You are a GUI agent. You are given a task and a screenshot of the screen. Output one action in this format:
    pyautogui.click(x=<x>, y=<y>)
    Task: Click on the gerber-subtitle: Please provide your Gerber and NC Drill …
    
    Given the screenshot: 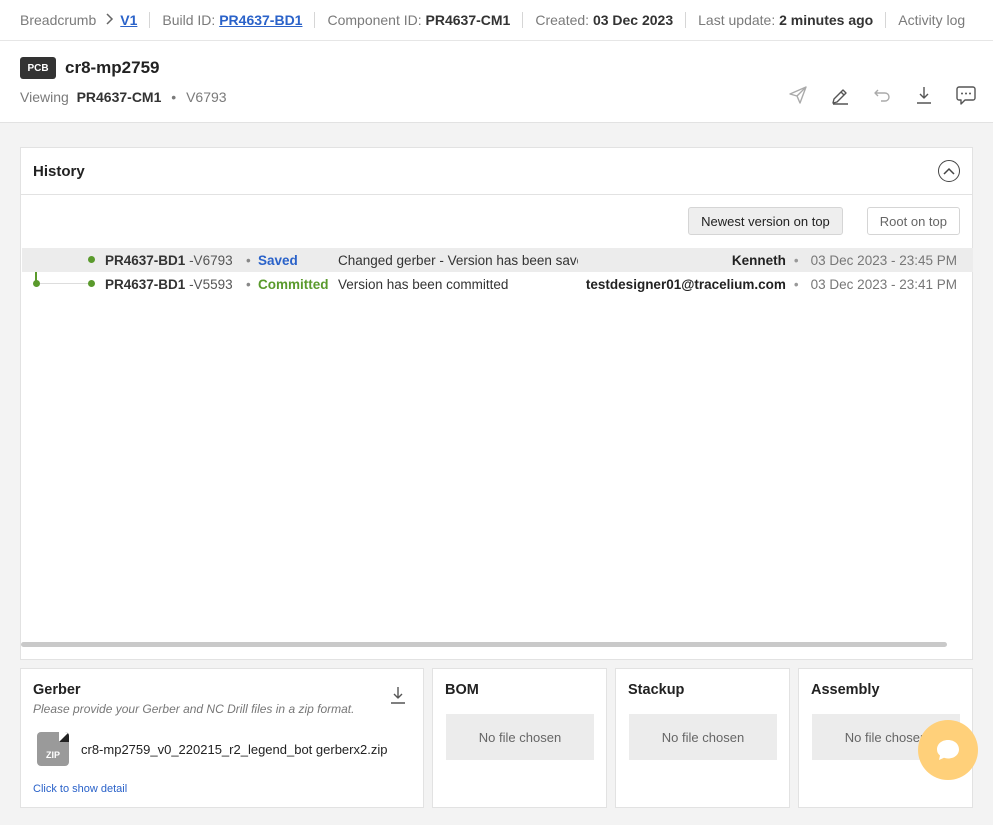 What is the action you would take?
    pyautogui.click(x=194, y=709)
    